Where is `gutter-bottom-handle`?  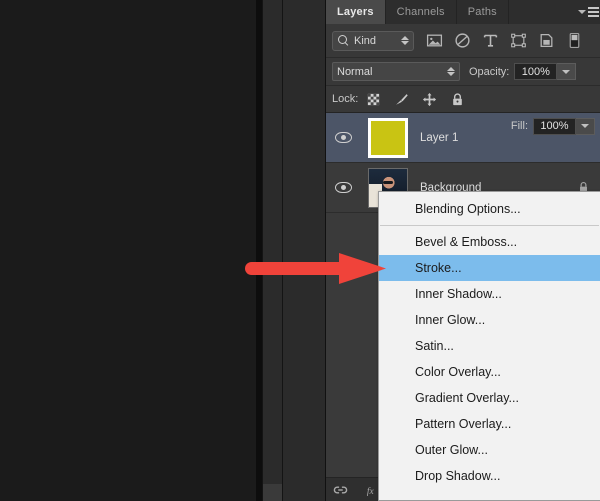 gutter-bottom-handle is located at coordinates (272, 492).